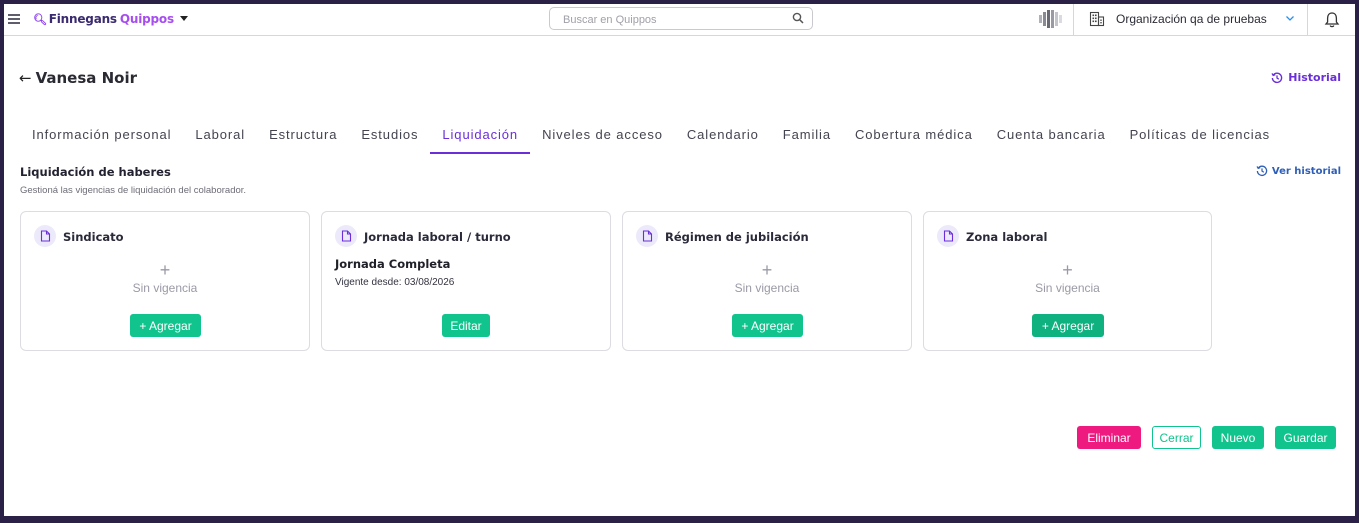  What do you see at coordinates (1097, 19) in the screenshot?
I see `building-icon` at bounding box center [1097, 19].